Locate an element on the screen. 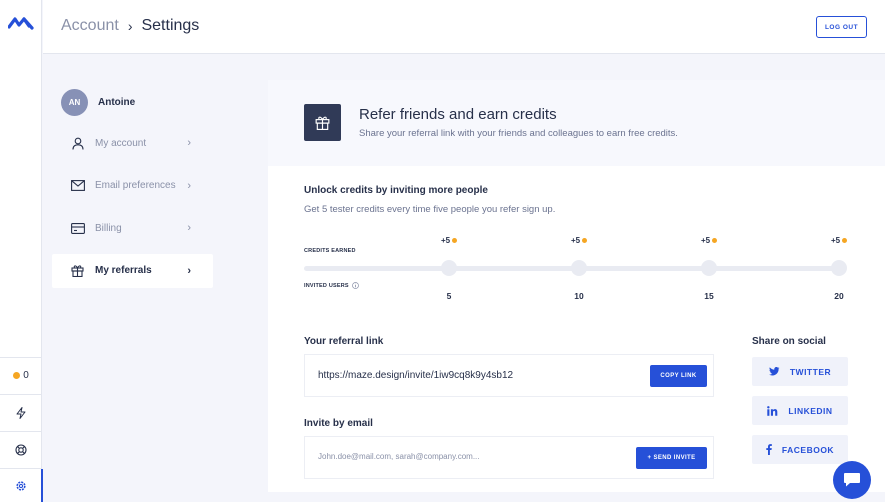 The image size is (885, 502). breadcrumb-account: Account is located at coordinates (90, 26).